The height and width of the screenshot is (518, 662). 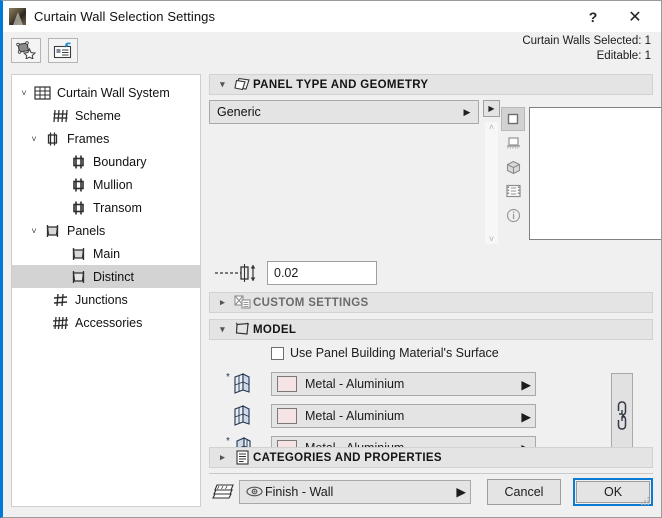 I want to click on help-button: ?, so click(x=593, y=16).